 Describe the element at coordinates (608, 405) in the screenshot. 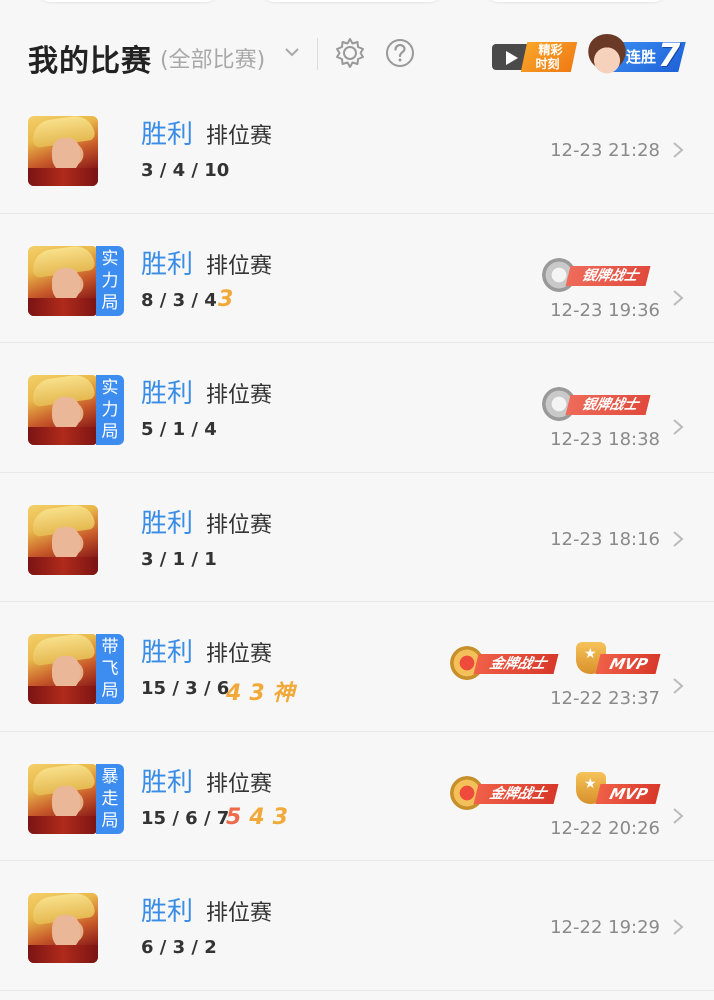

I see `medal-label: 银牌战士` at that location.